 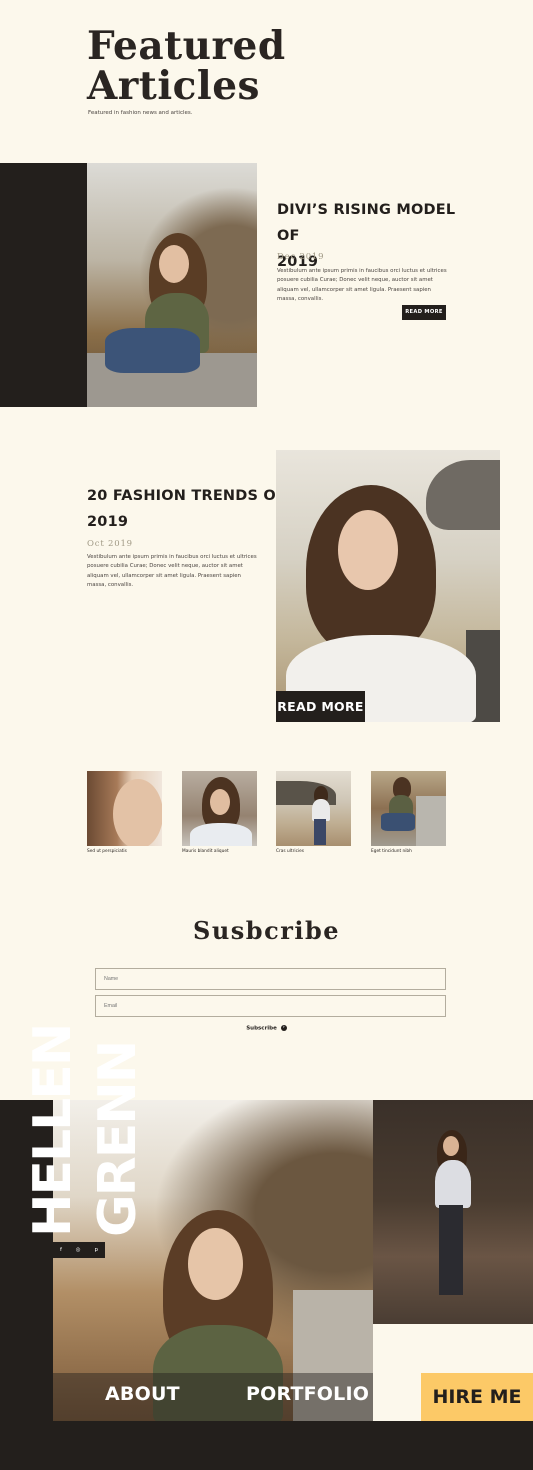 What do you see at coordinates (377, 236) in the screenshot?
I see `article-1-title: DIVI’S RISING MODEL OF 2019` at bounding box center [377, 236].